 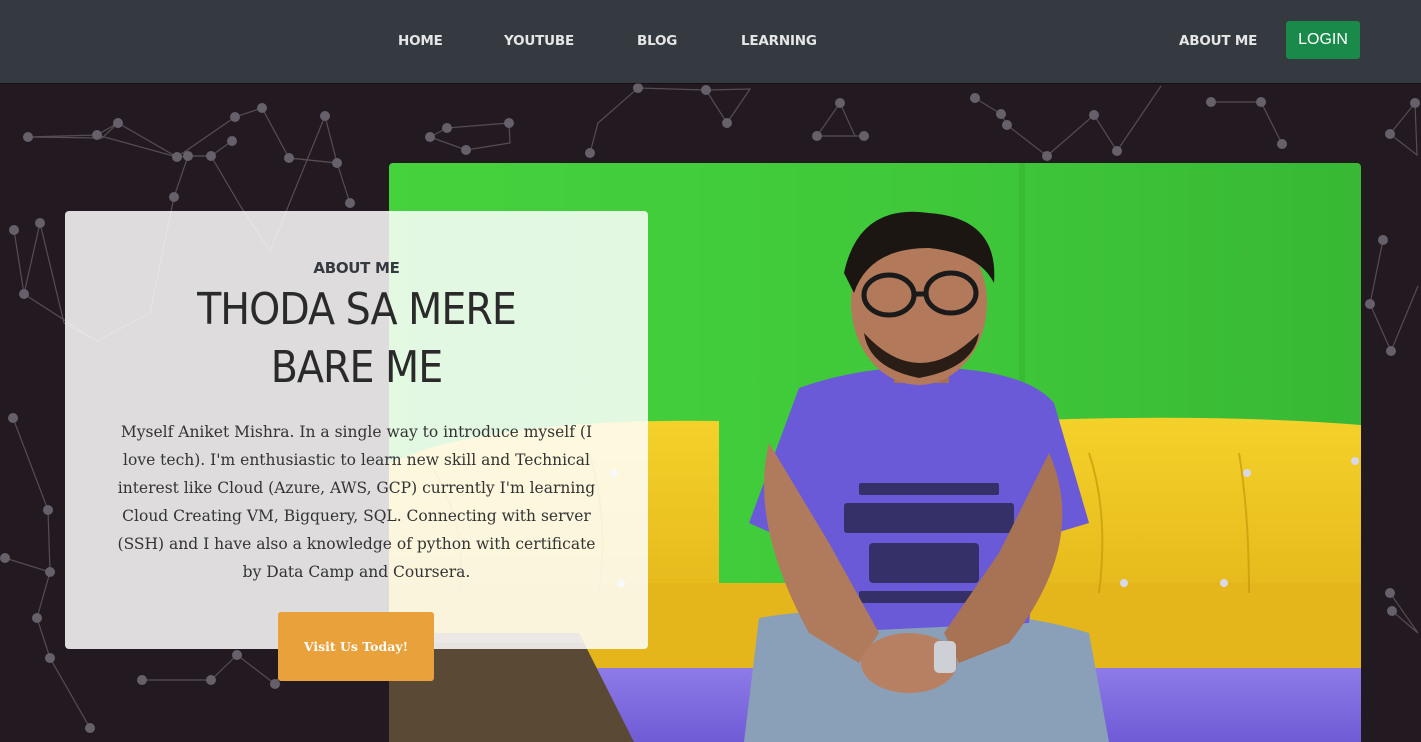 What do you see at coordinates (356, 268) in the screenshot?
I see `section-eyebrow: ABOUT ME` at bounding box center [356, 268].